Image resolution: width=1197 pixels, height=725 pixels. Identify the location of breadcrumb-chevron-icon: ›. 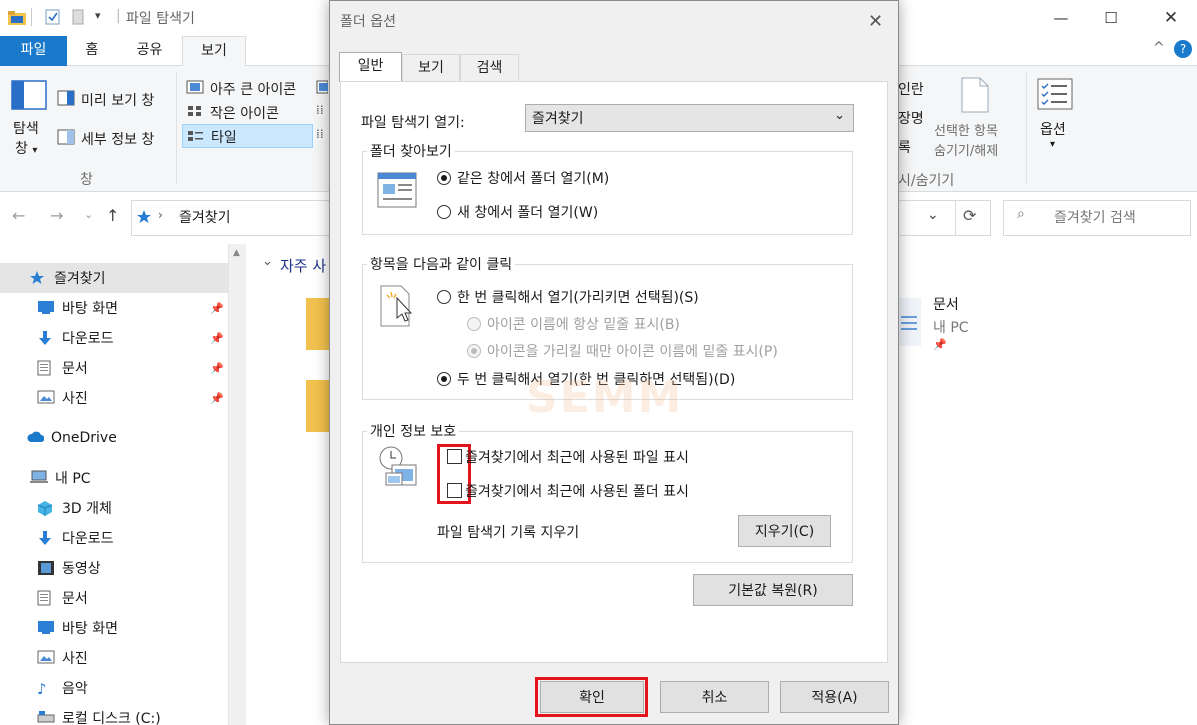
(160, 215).